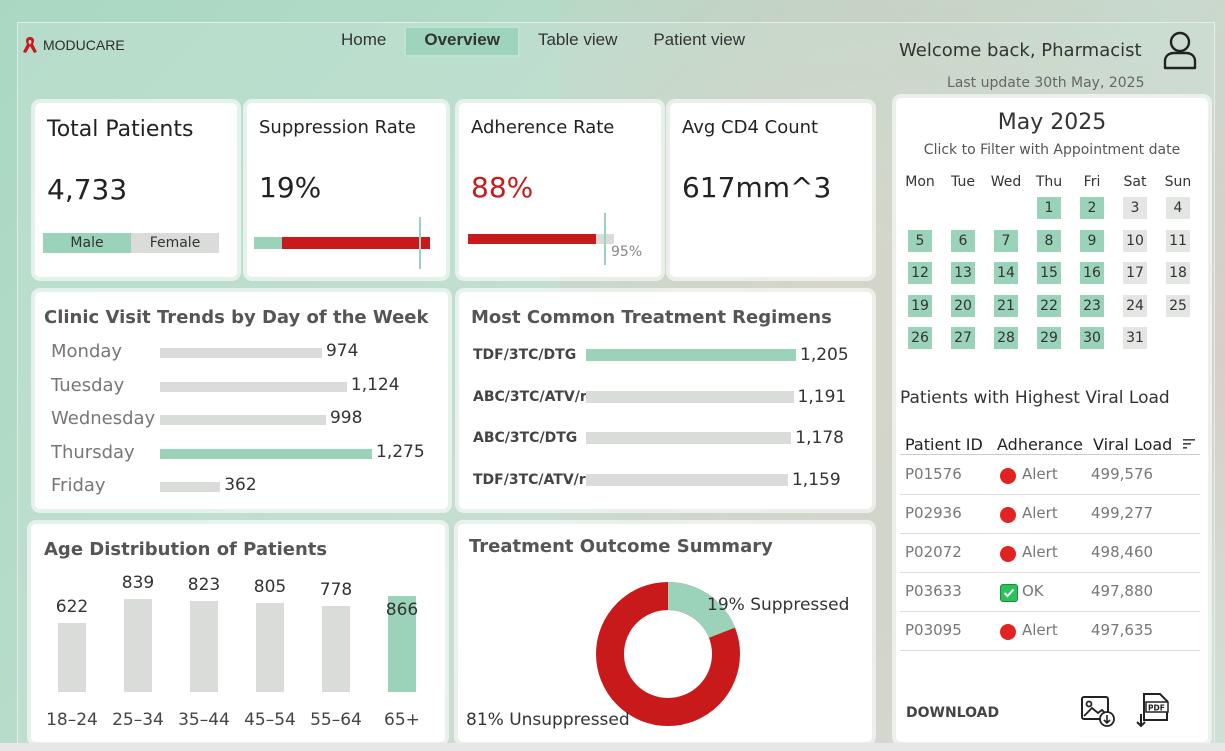 This screenshot has width=1225, height=751. I want to click on unsuppressed-label: 81% Unsuppressed, so click(548, 720).